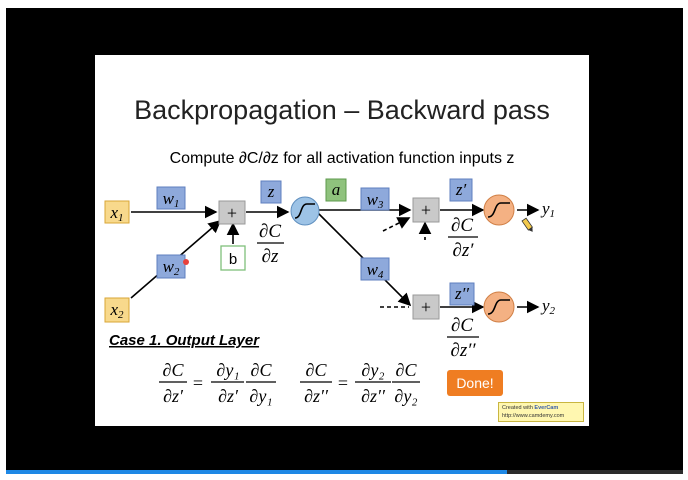 The width and height of the screenshot is (688, 480). What do you see at coordinates (117, 310) in the screenshot?
I see `input-x2: x2` at bounding box center [117, 310].